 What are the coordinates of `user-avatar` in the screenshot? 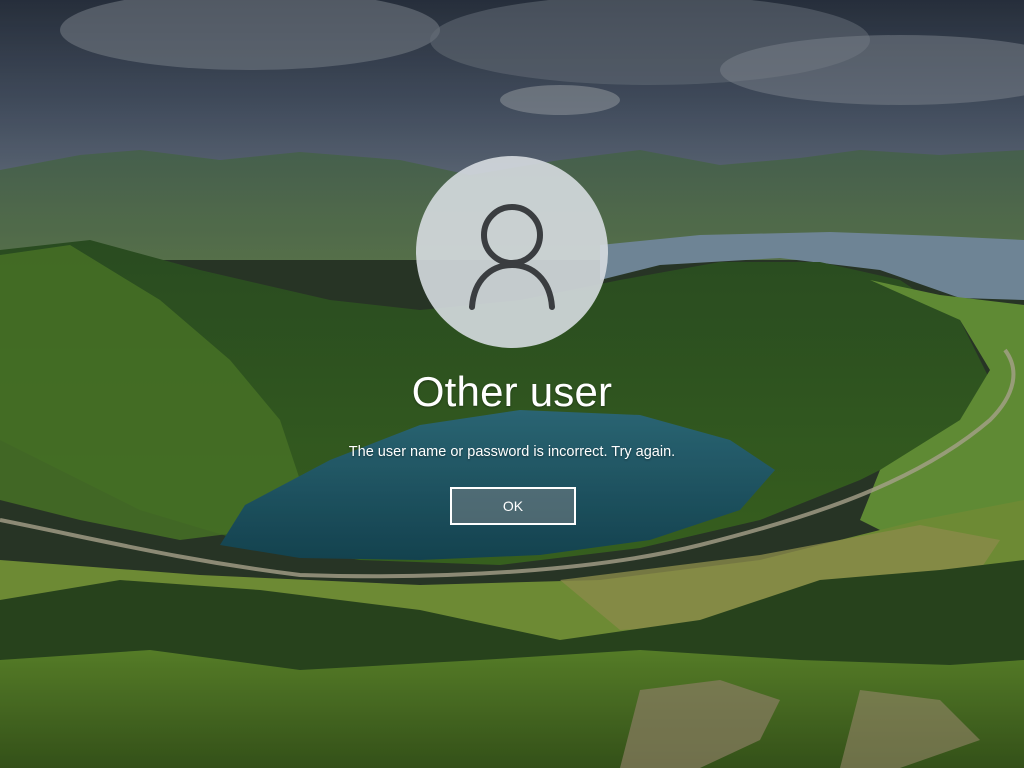 It's located at (512, 252).